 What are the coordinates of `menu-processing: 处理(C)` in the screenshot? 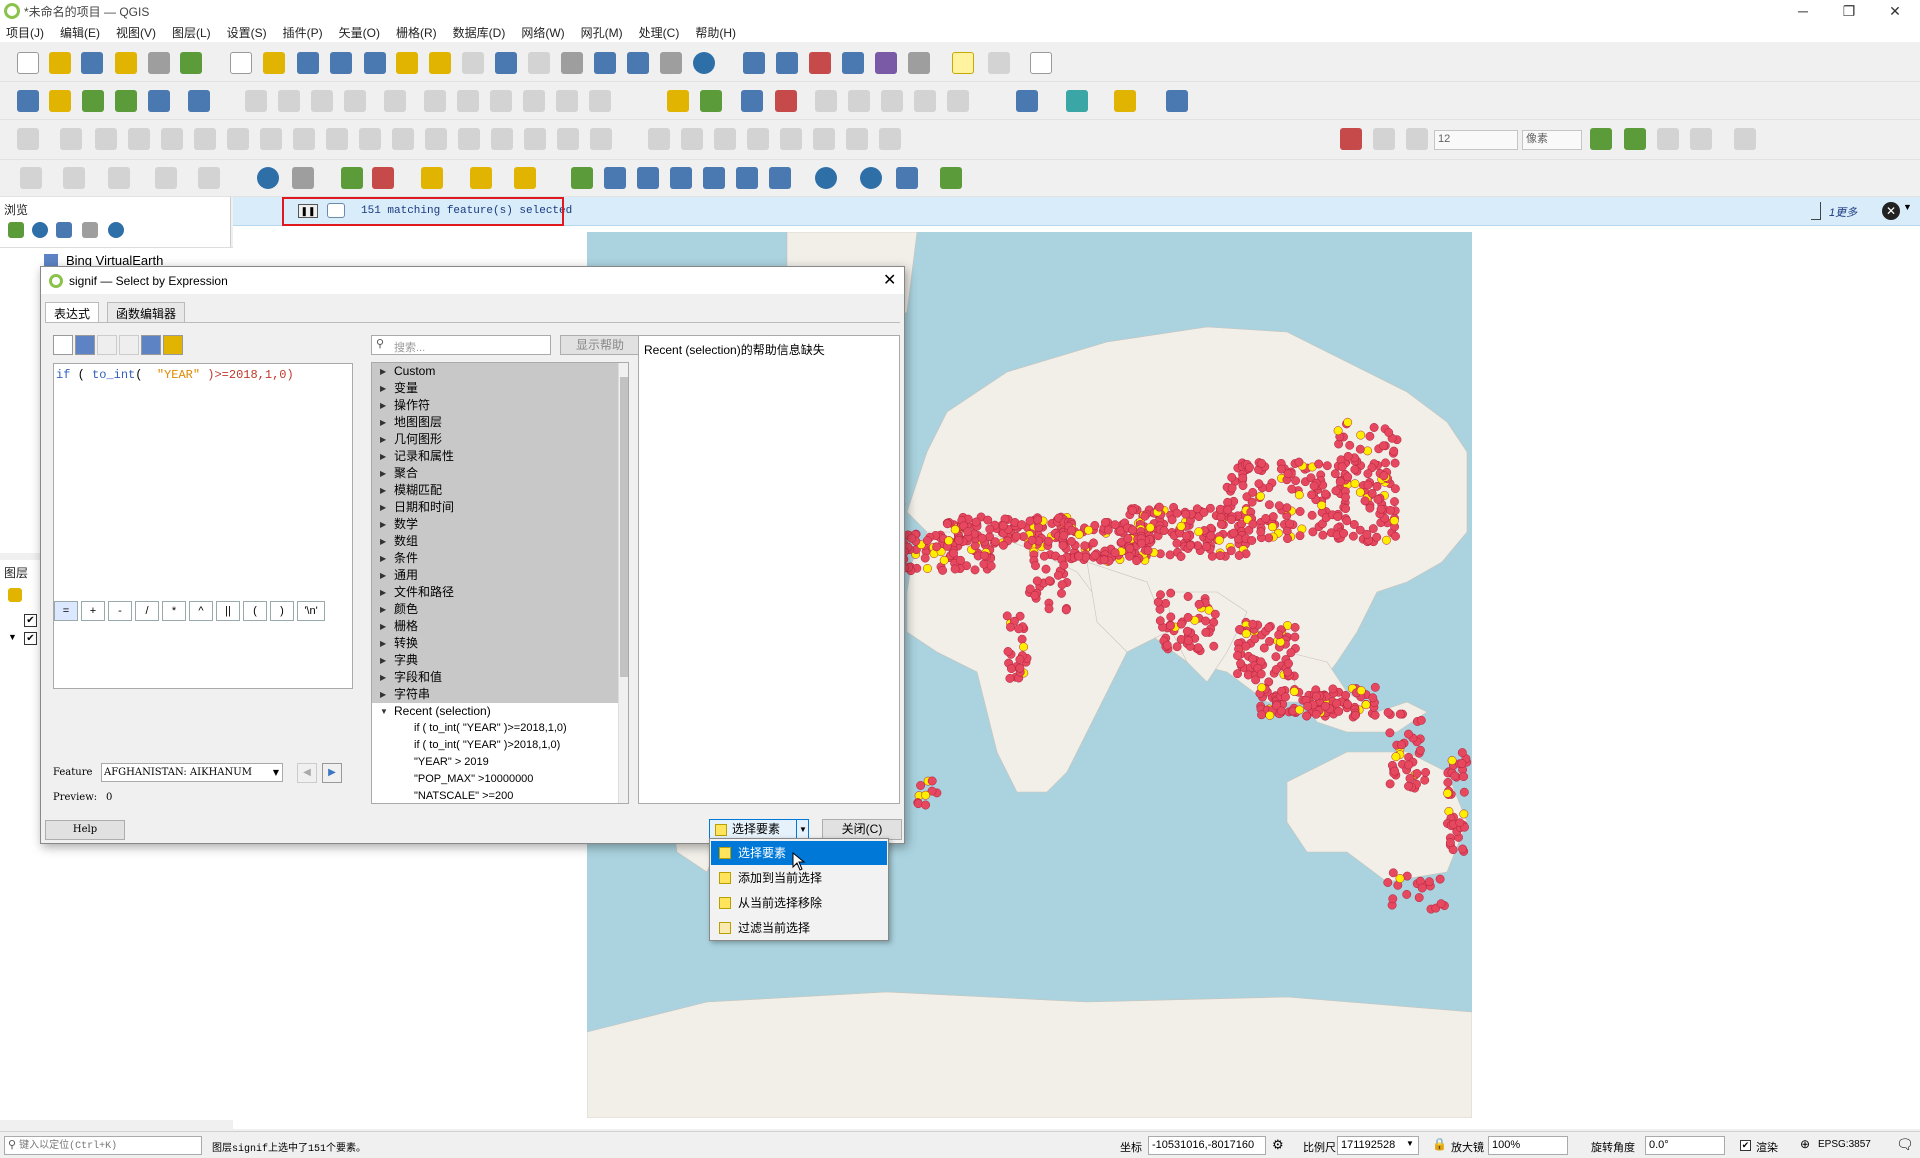 It's located at (659, 32).